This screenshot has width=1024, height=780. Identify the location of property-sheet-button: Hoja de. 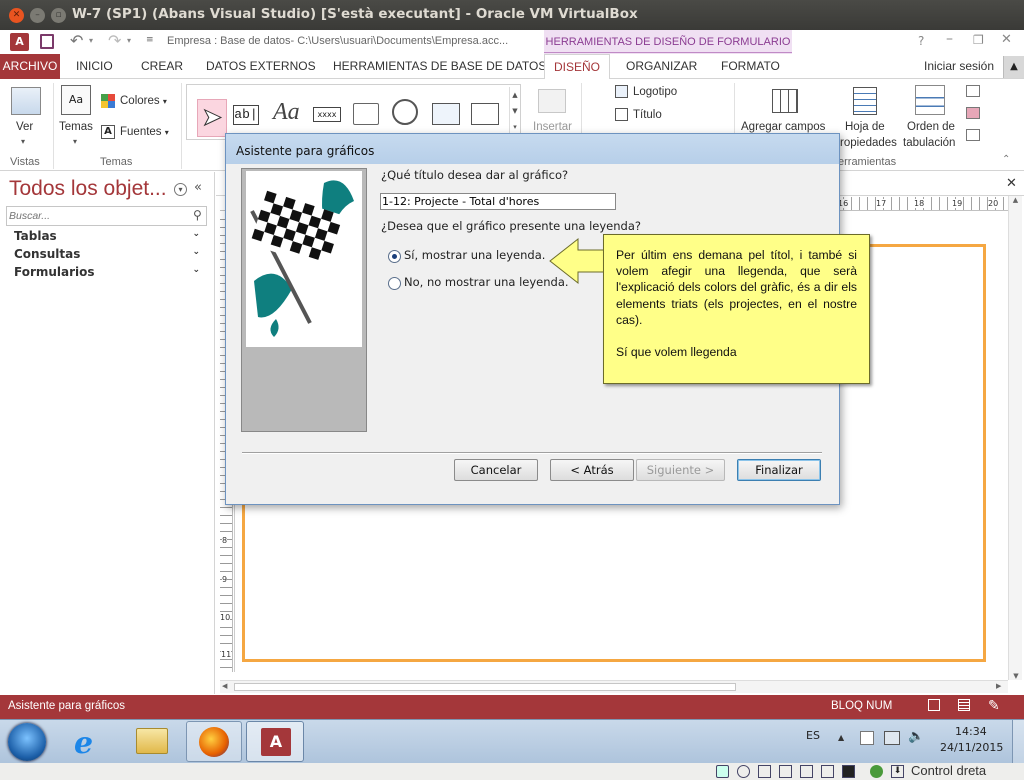
(865, 127).